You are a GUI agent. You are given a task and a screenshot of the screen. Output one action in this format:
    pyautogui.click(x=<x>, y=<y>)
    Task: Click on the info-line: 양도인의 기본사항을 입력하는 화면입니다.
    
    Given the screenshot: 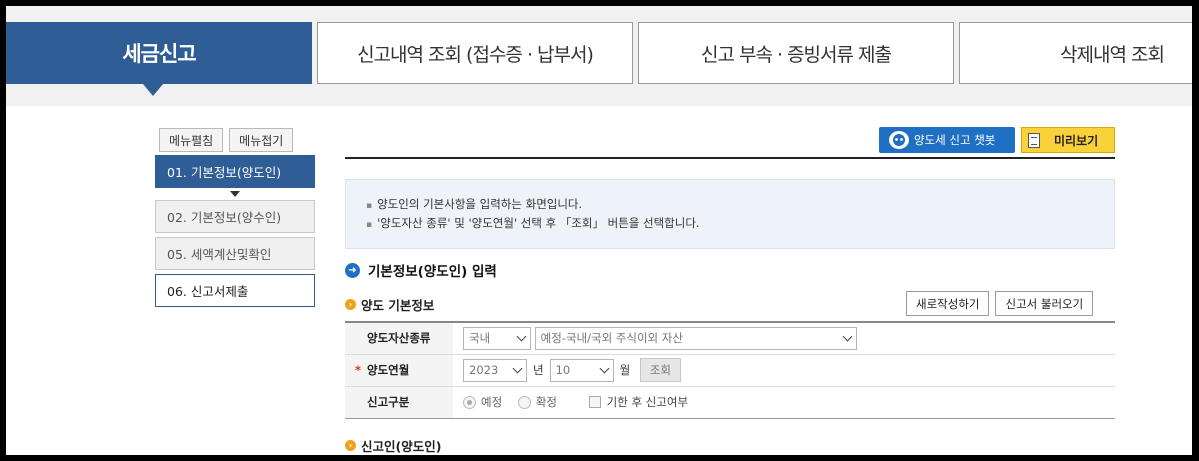 What is the action you would take?
    pyautogui.click(x=740, y=204)
    